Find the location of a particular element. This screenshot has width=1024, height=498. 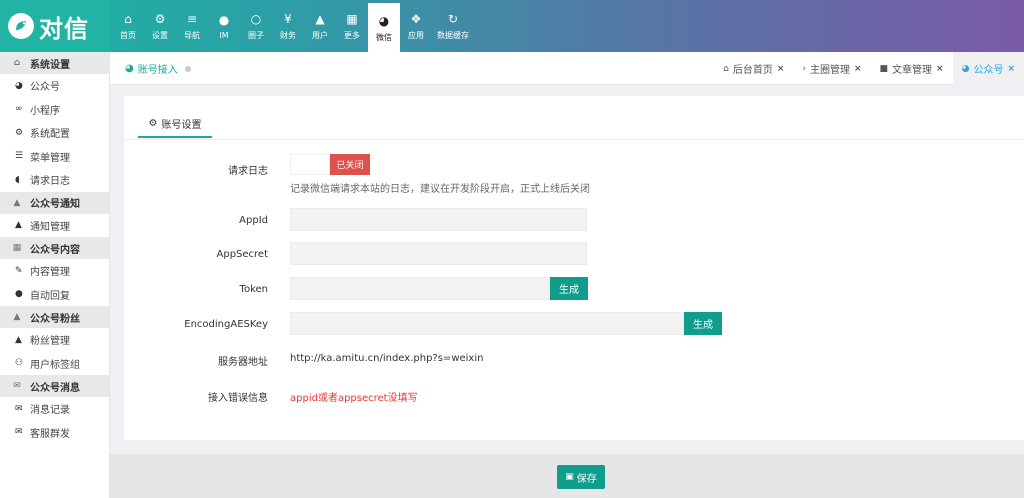

sidebar-item-0-1: ∞ 小程序 is located at coordinates (54, 110).